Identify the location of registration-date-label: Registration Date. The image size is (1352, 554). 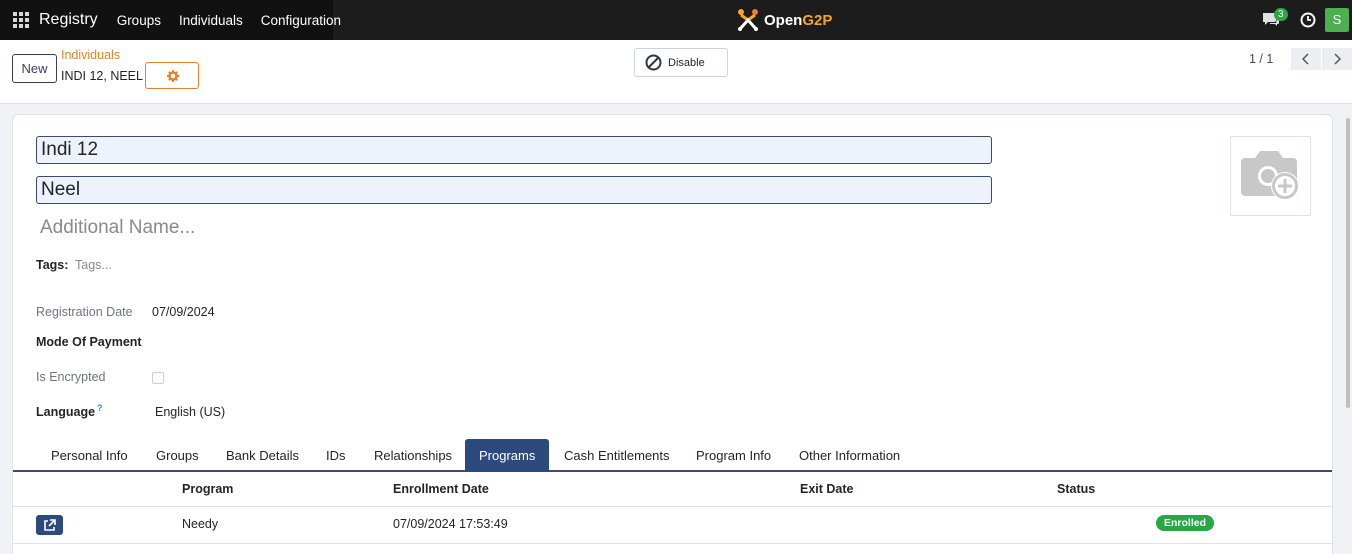
(84, 312).